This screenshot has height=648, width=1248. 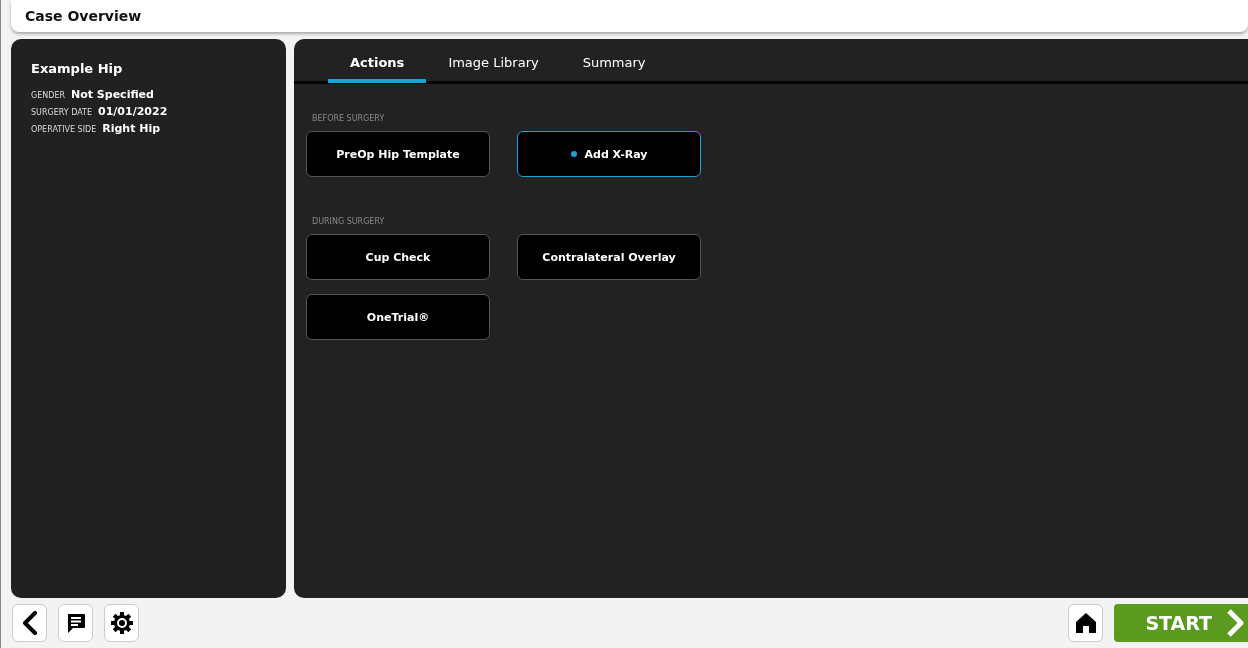 What do you see at coordinates (131, 128) in the screenshot?
I see `field-value: Right Hip` at bounding box center [131, 128].